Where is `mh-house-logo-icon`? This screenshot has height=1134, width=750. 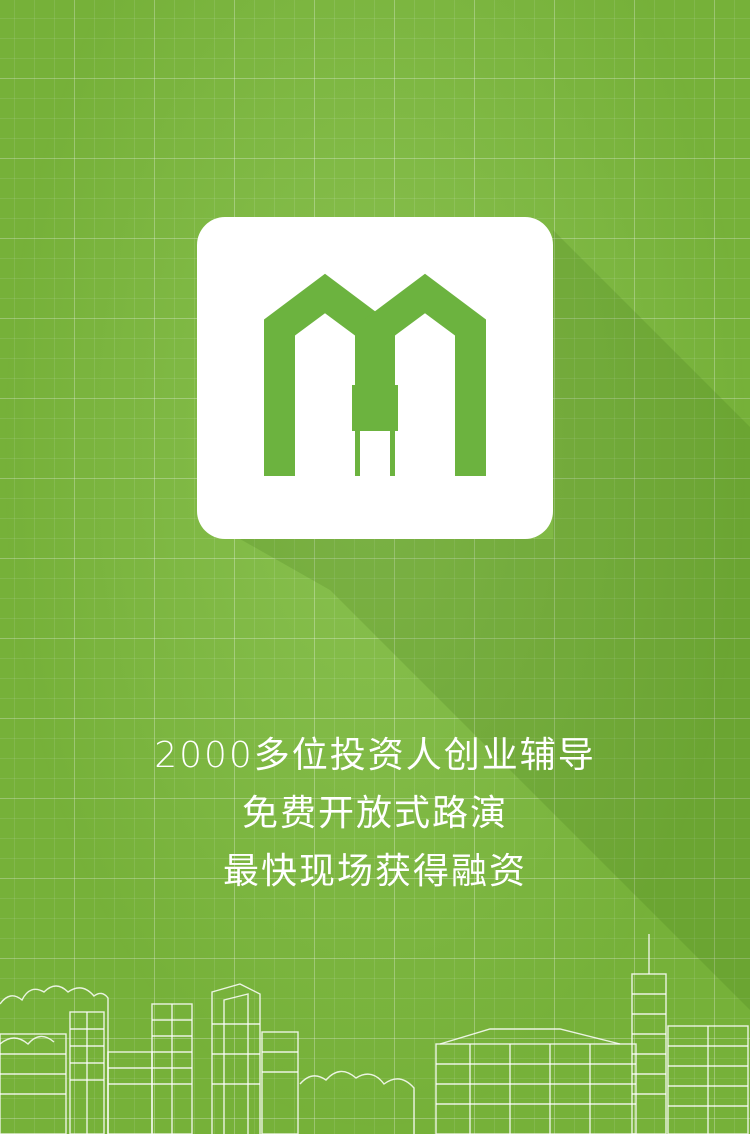
mh-house-logo-icon is located at coordinates (375, 374).